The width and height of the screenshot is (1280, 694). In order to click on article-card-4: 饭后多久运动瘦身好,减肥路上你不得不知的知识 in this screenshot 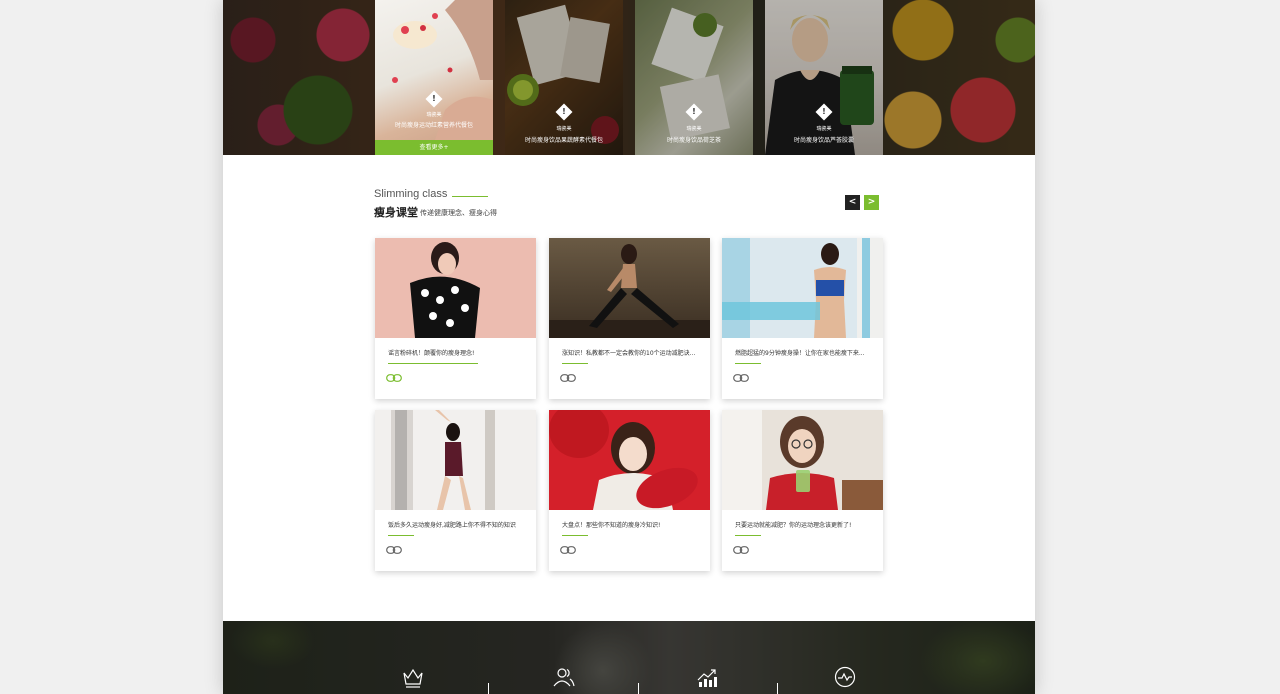, I will do `click(455, 490)`.